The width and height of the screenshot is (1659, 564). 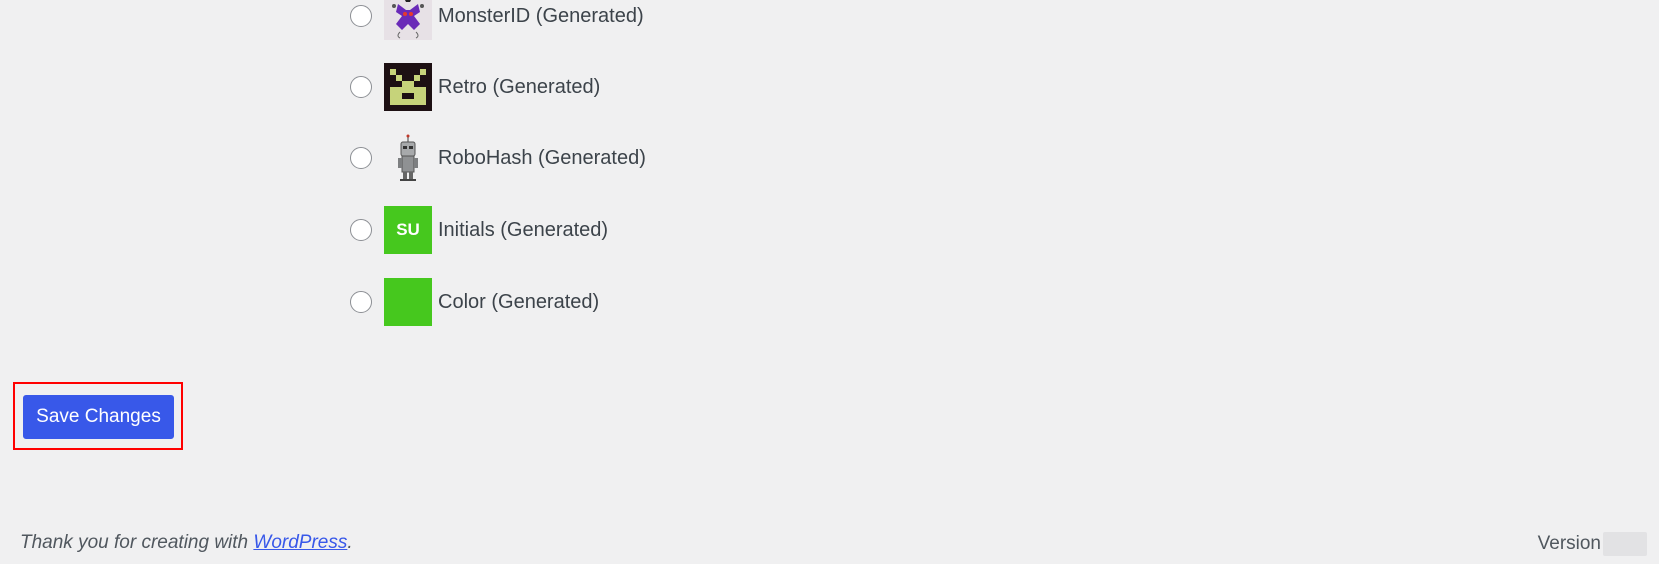 I want to click on save-changes-button: Save Changes, so click(x=98, y=417).